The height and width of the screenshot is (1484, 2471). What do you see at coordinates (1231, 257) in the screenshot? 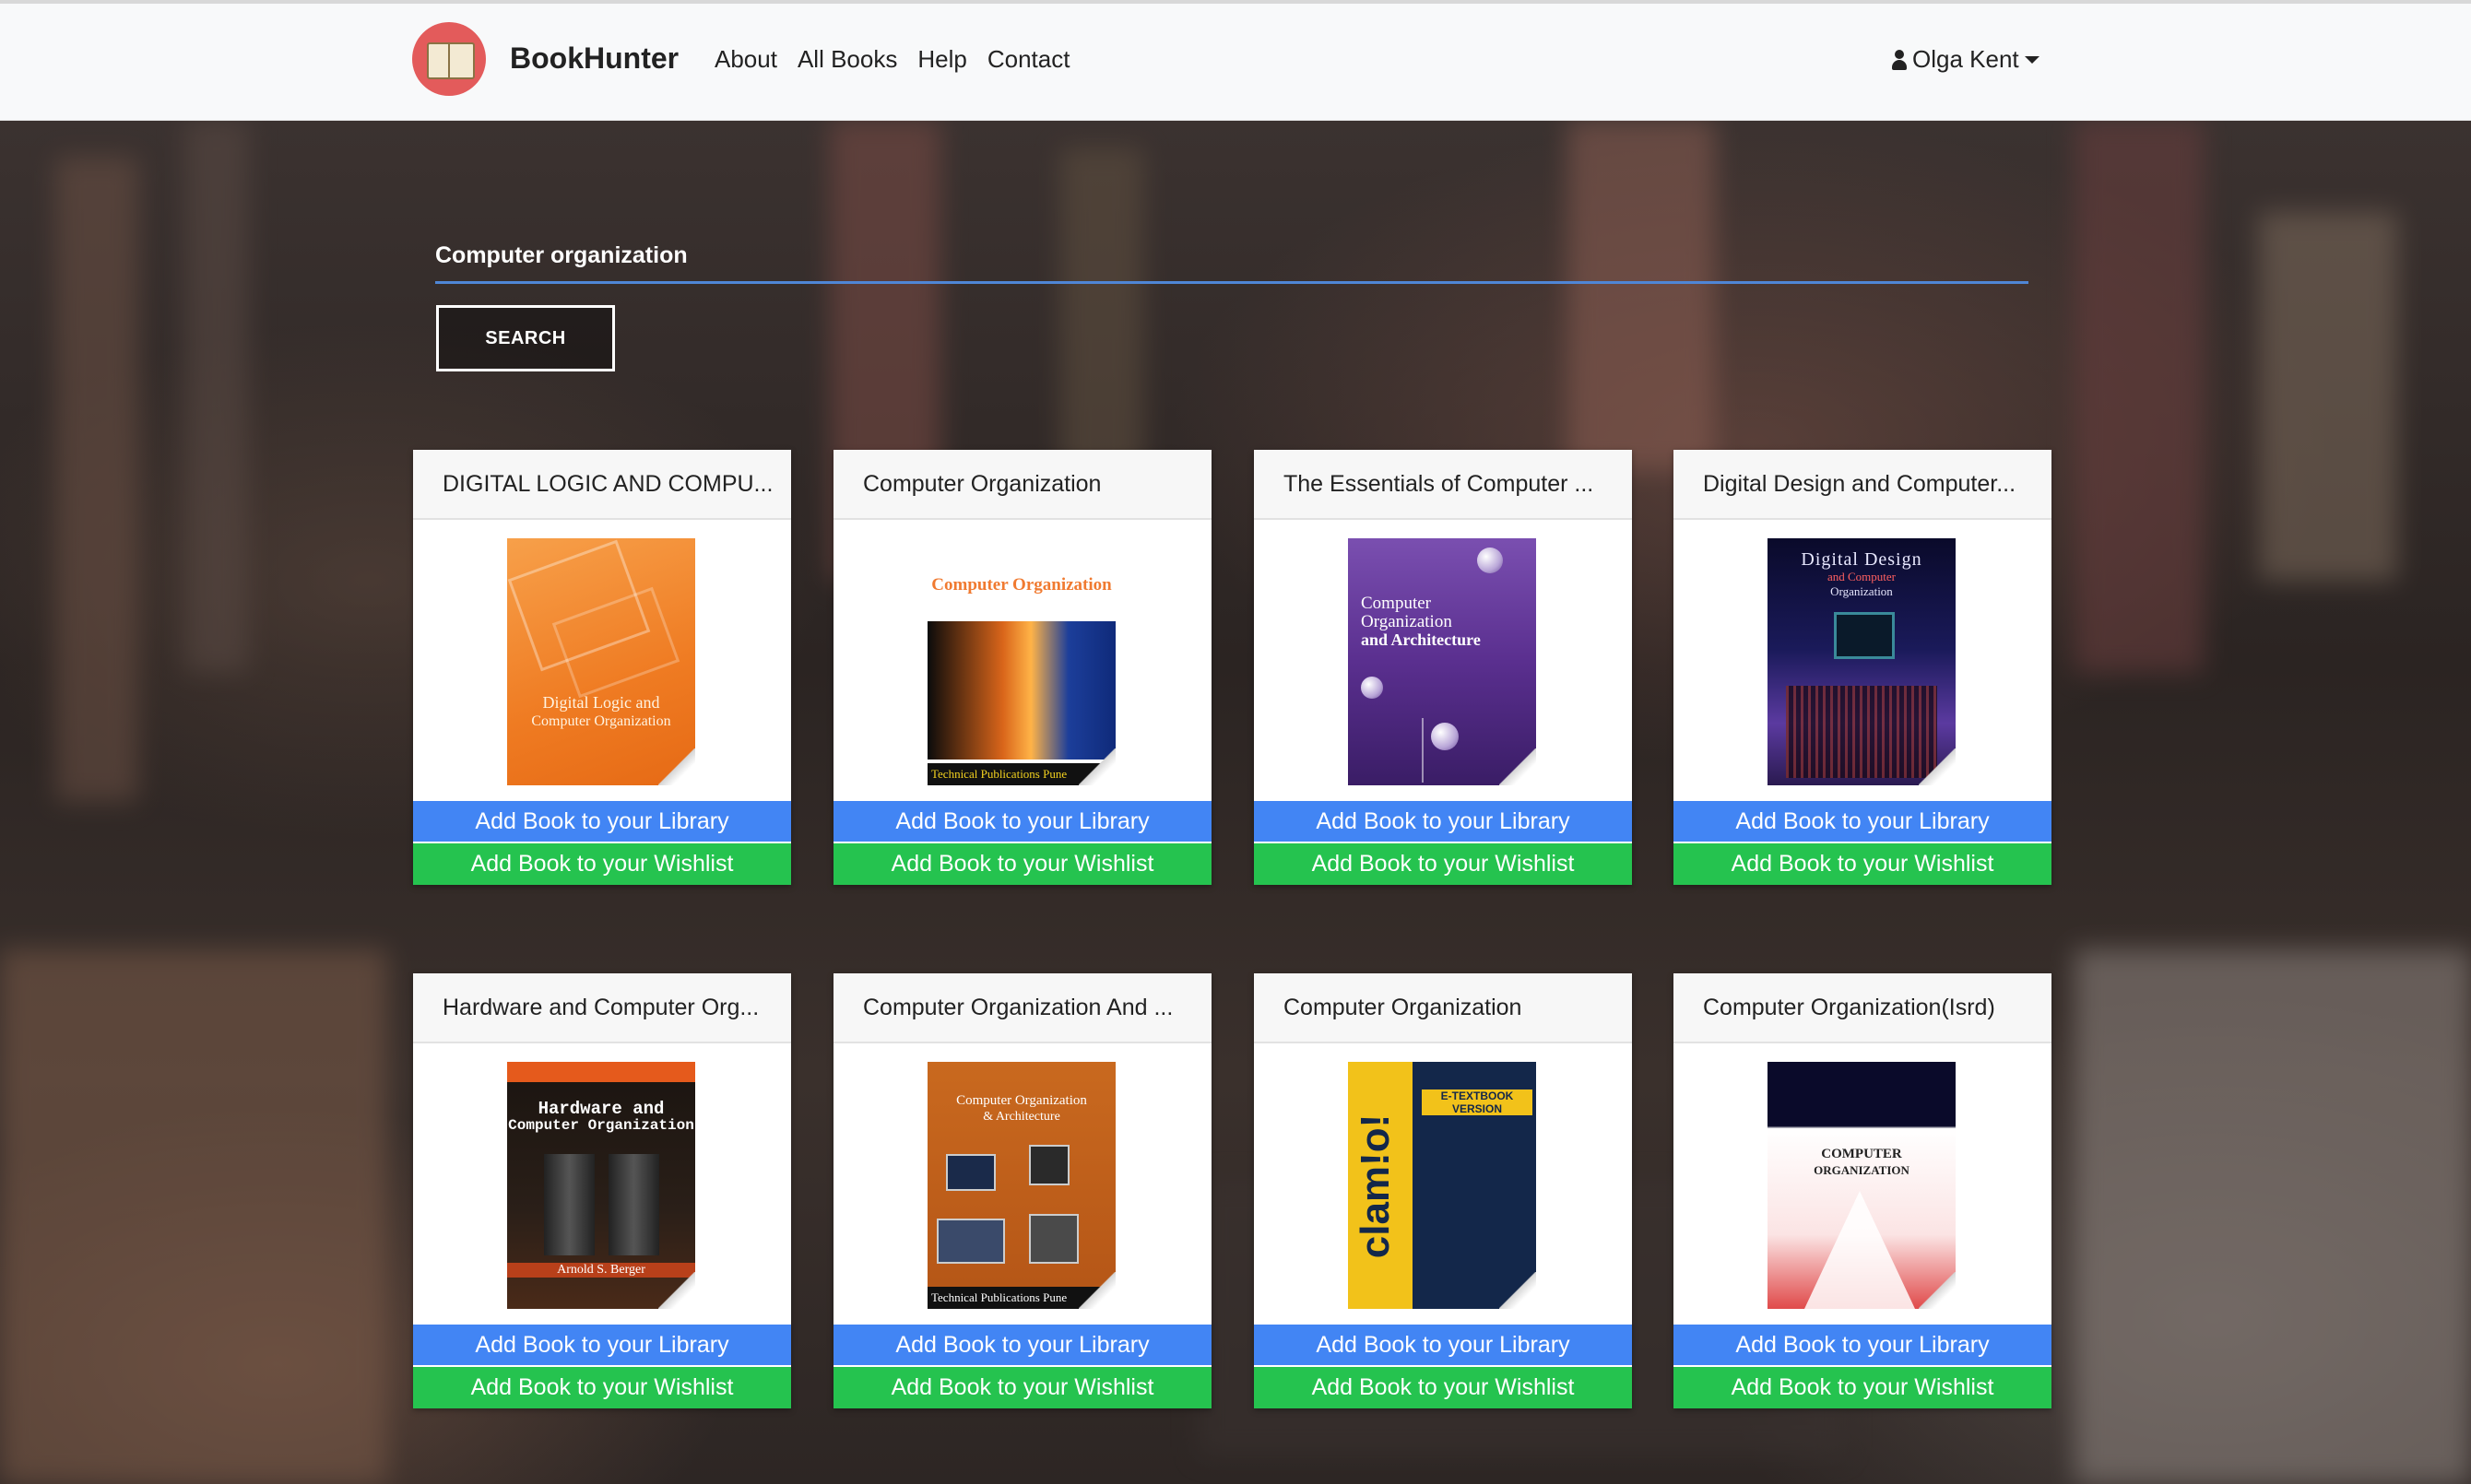
I see `search-input` at bounding box center [1231, 257].